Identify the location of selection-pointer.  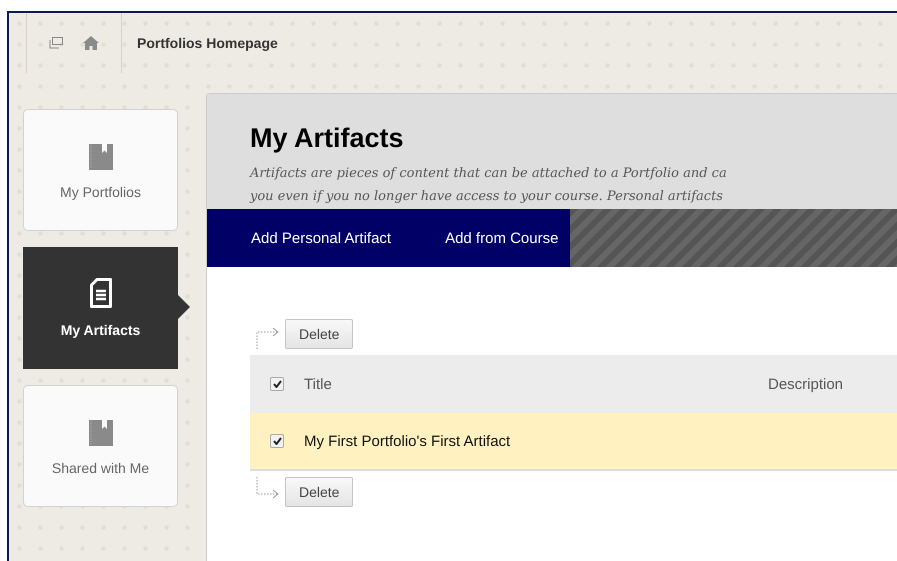
(183, 307).